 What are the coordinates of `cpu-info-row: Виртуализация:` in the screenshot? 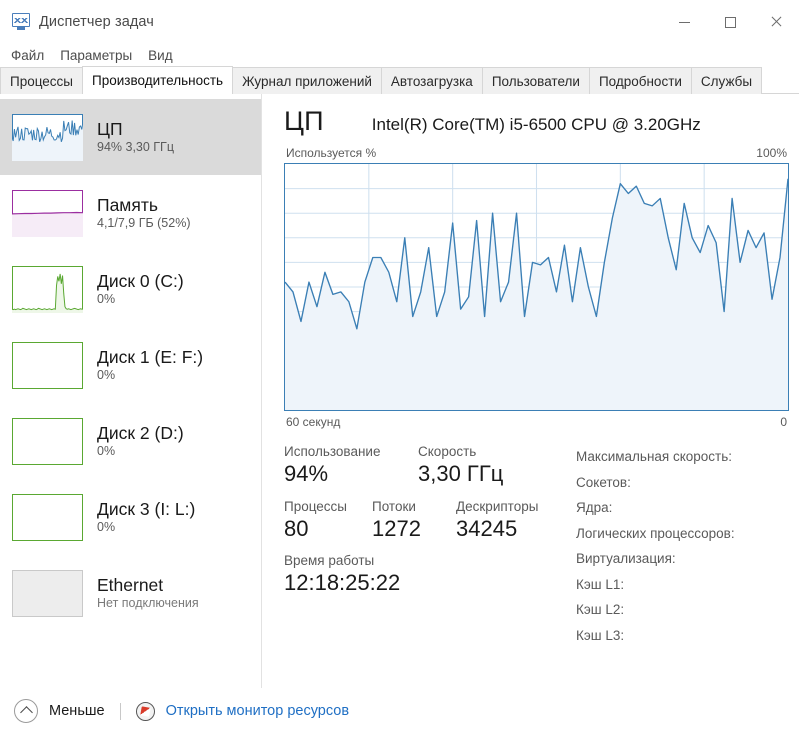 It's located at (682, 559).